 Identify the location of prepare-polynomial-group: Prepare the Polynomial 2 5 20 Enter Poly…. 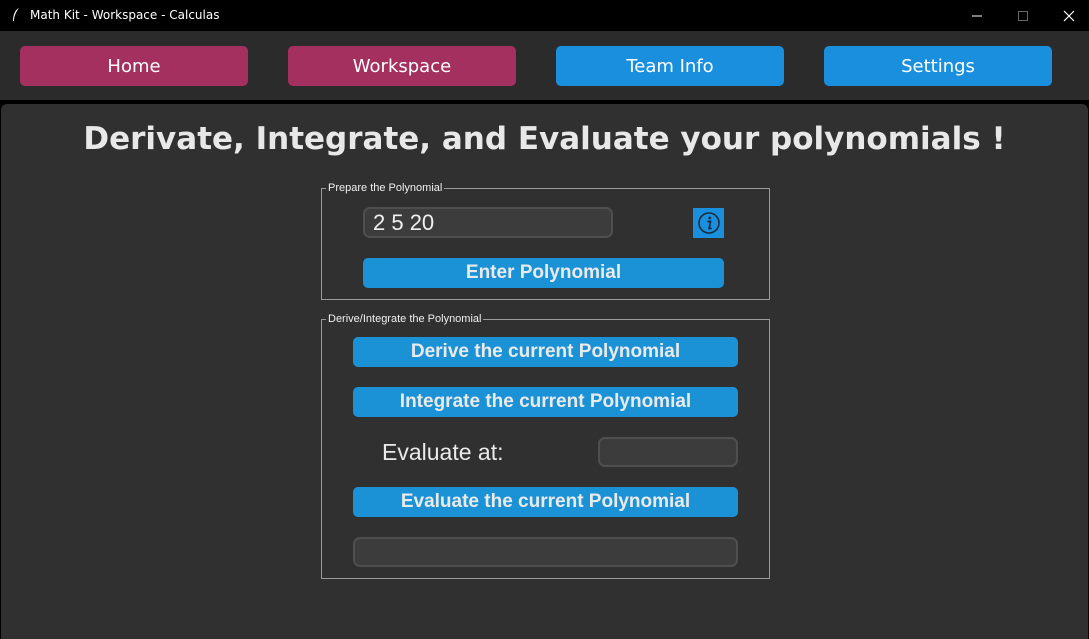
(545, 240).